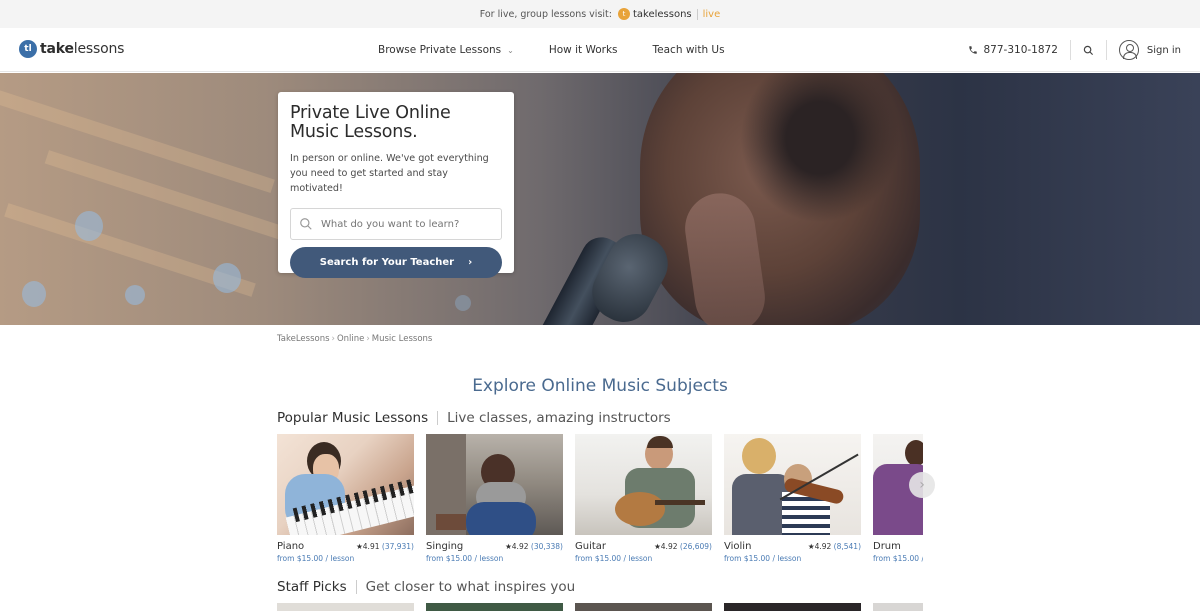 This screenshot has width=1200, height=611. What do you see at coordinates (1128, 50) in the screenshot?
I see `user-icon` at bounding box center [1128, 50].